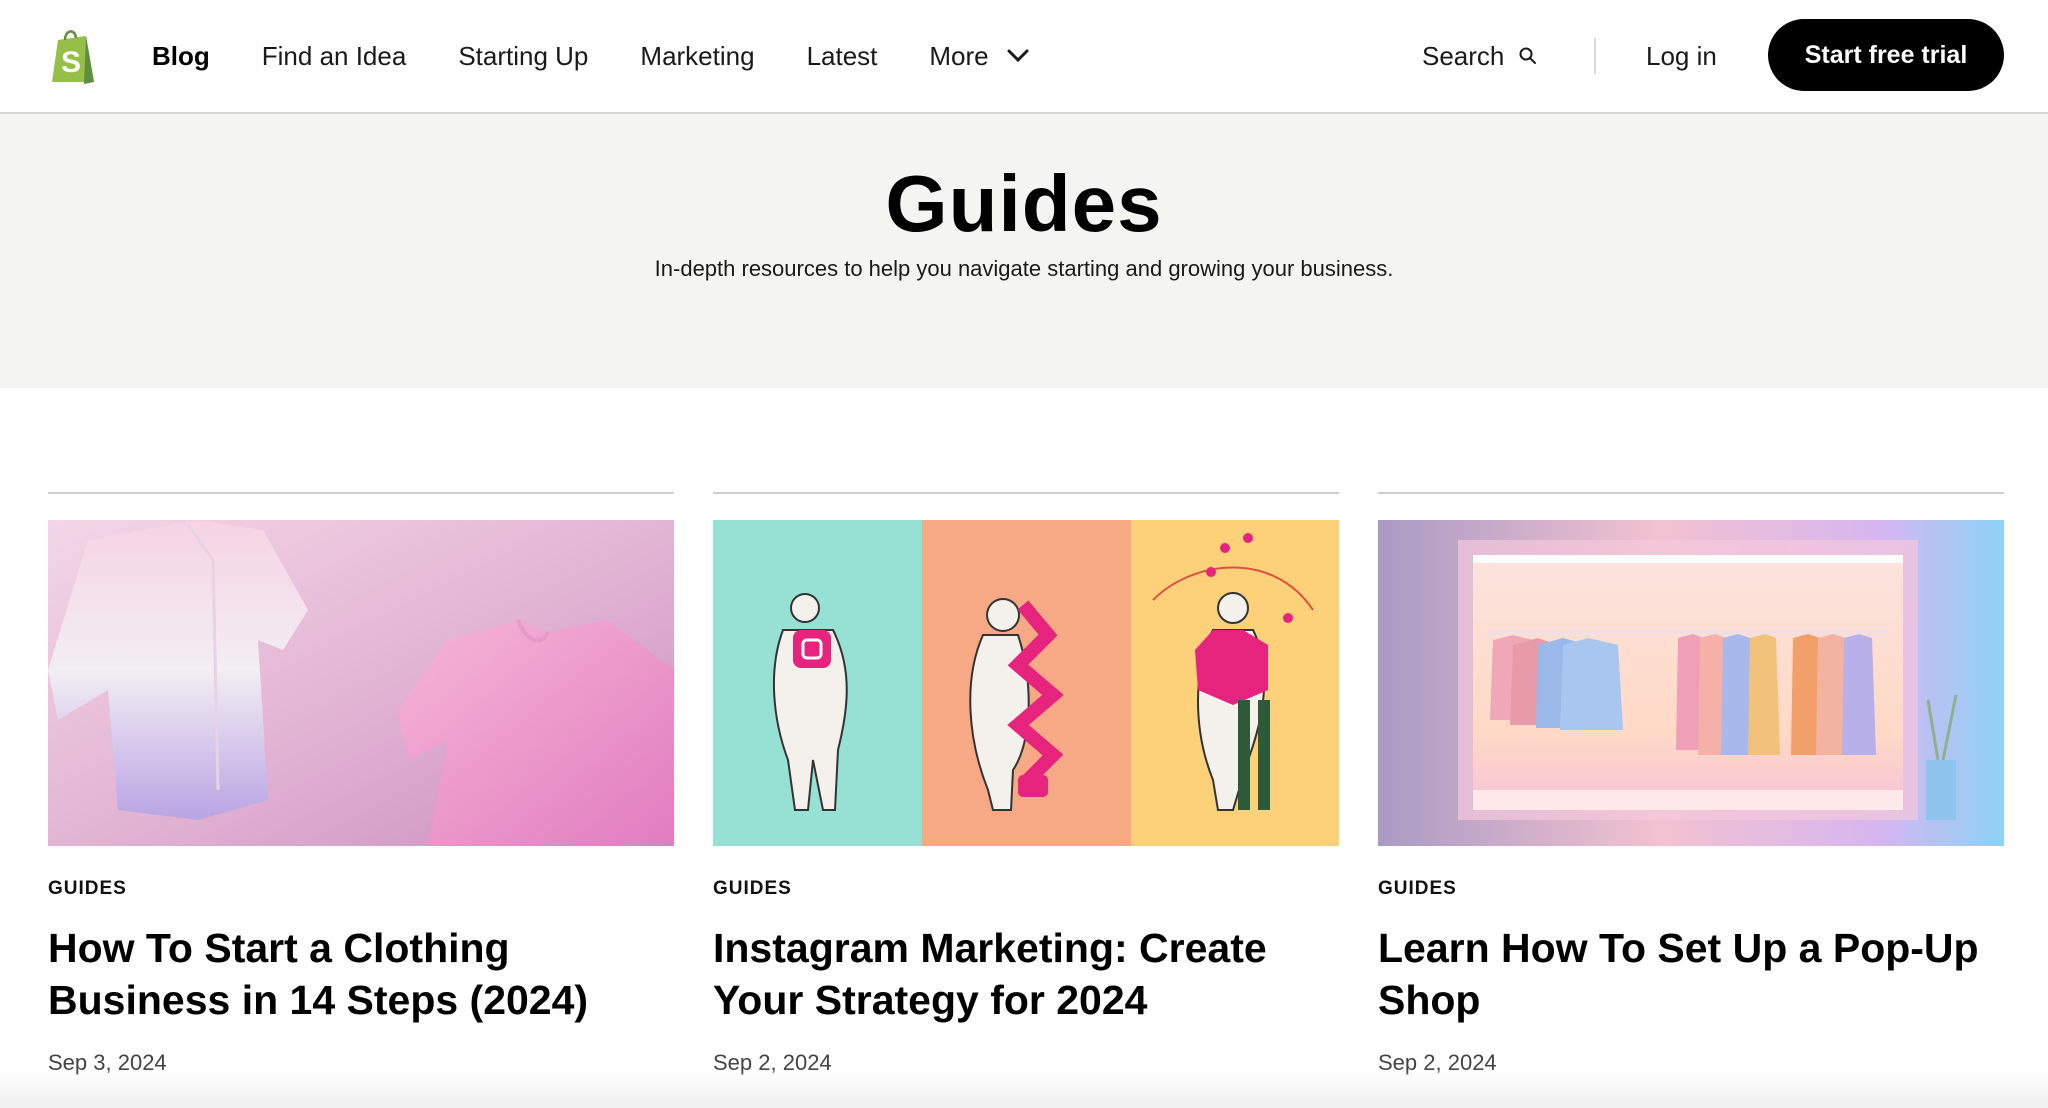  Describe the element at coordinates (959, 55) in the screenshot. I see `nav-item-more-label: More` at that location.